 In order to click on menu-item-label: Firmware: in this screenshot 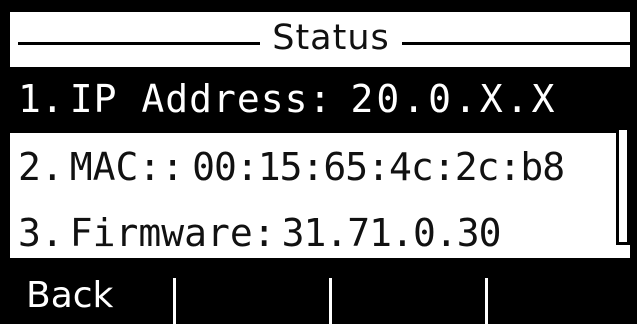, I will do `click(172, 233)`.